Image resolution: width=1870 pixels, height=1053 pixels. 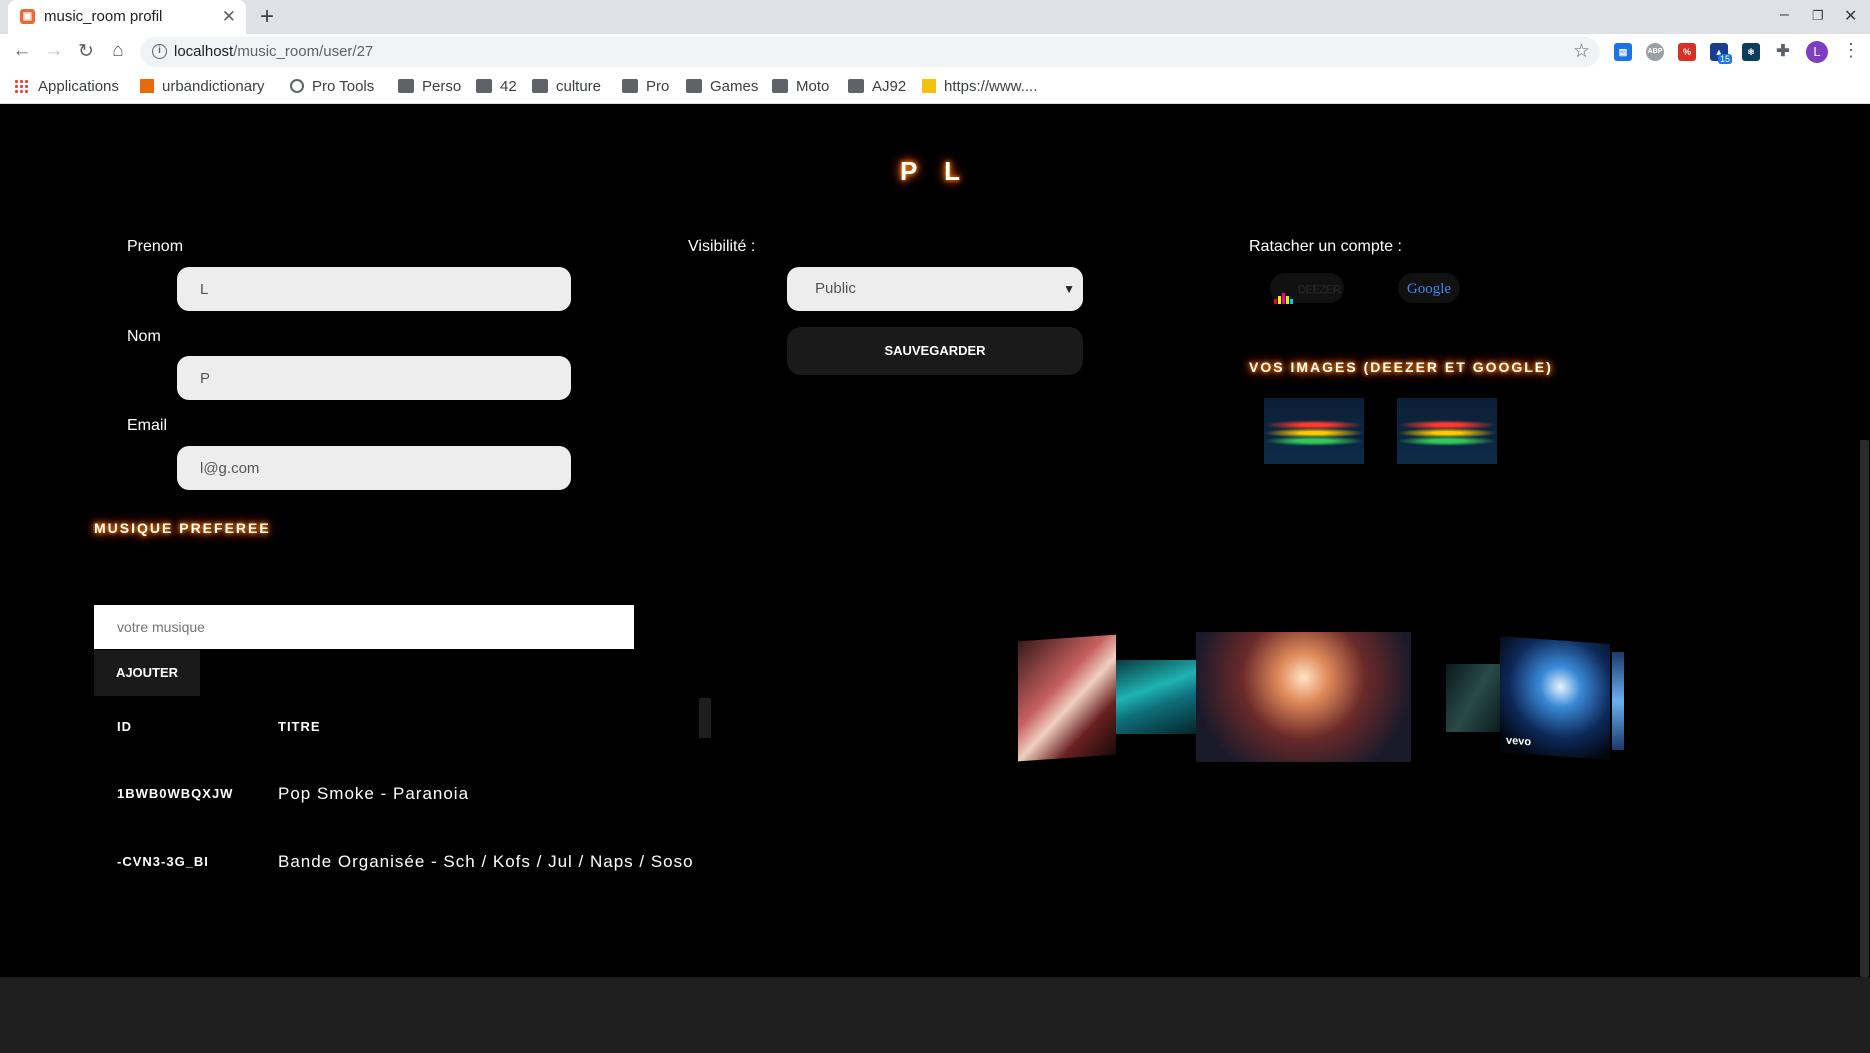 What do you see at coordinates (374, 468) in the screenshot?
I see `email-field` at bounding box center [374, 468].